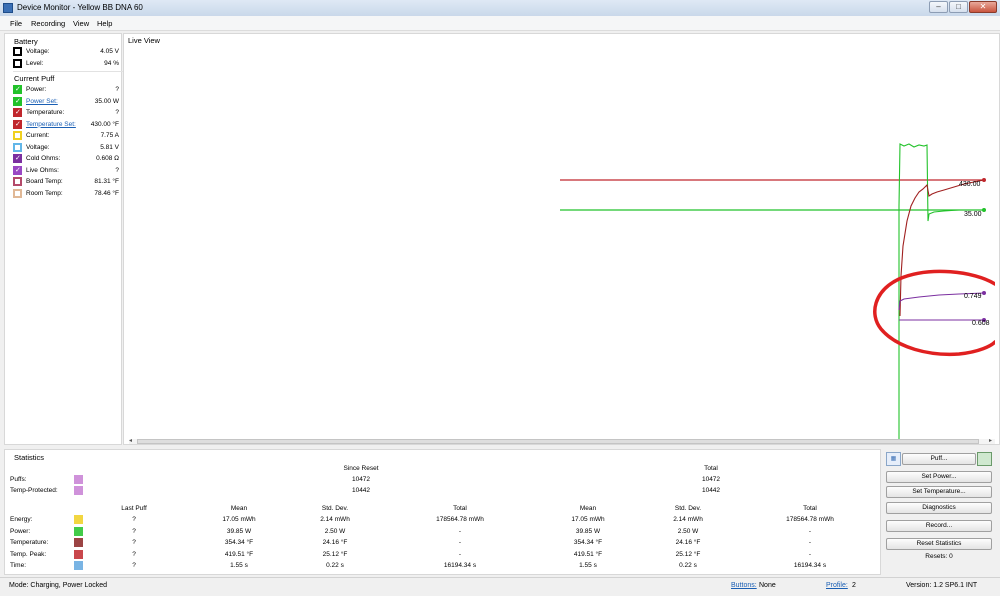  Describe the element at coordinates (104, 23) in the screenshot. I see `menu-help: Help` at that location.